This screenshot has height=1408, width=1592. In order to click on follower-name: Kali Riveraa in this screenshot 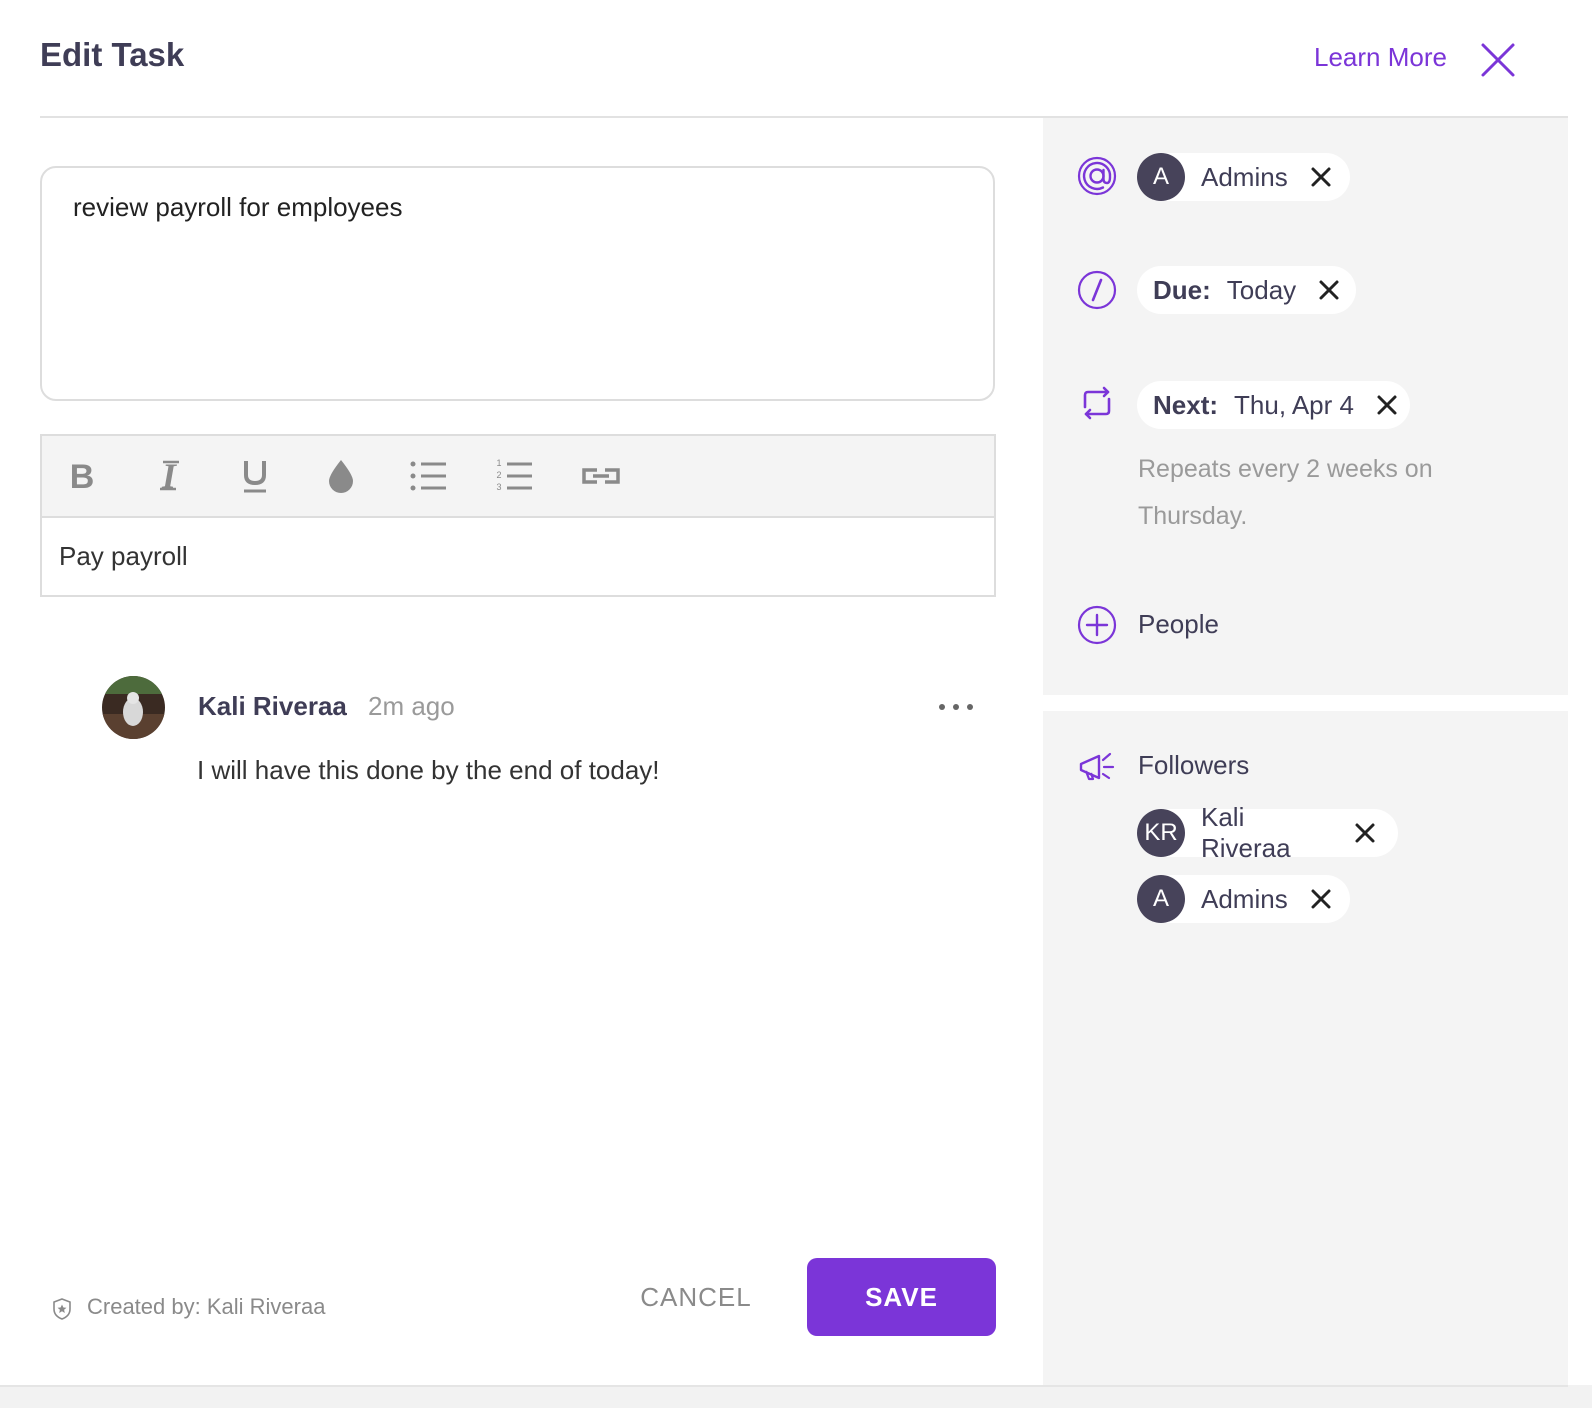, I will do `click(1246, 832)`.